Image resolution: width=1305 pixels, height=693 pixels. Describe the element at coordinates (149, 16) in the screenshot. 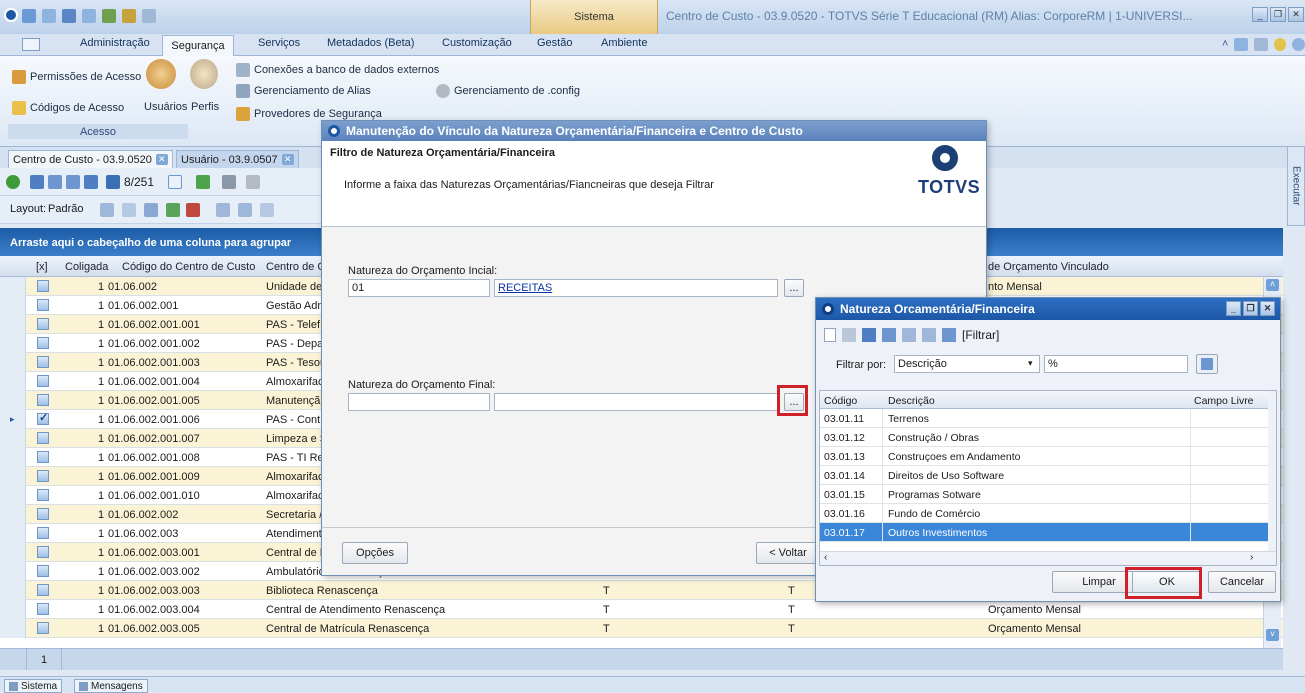

I see `docs-icon` at that location.